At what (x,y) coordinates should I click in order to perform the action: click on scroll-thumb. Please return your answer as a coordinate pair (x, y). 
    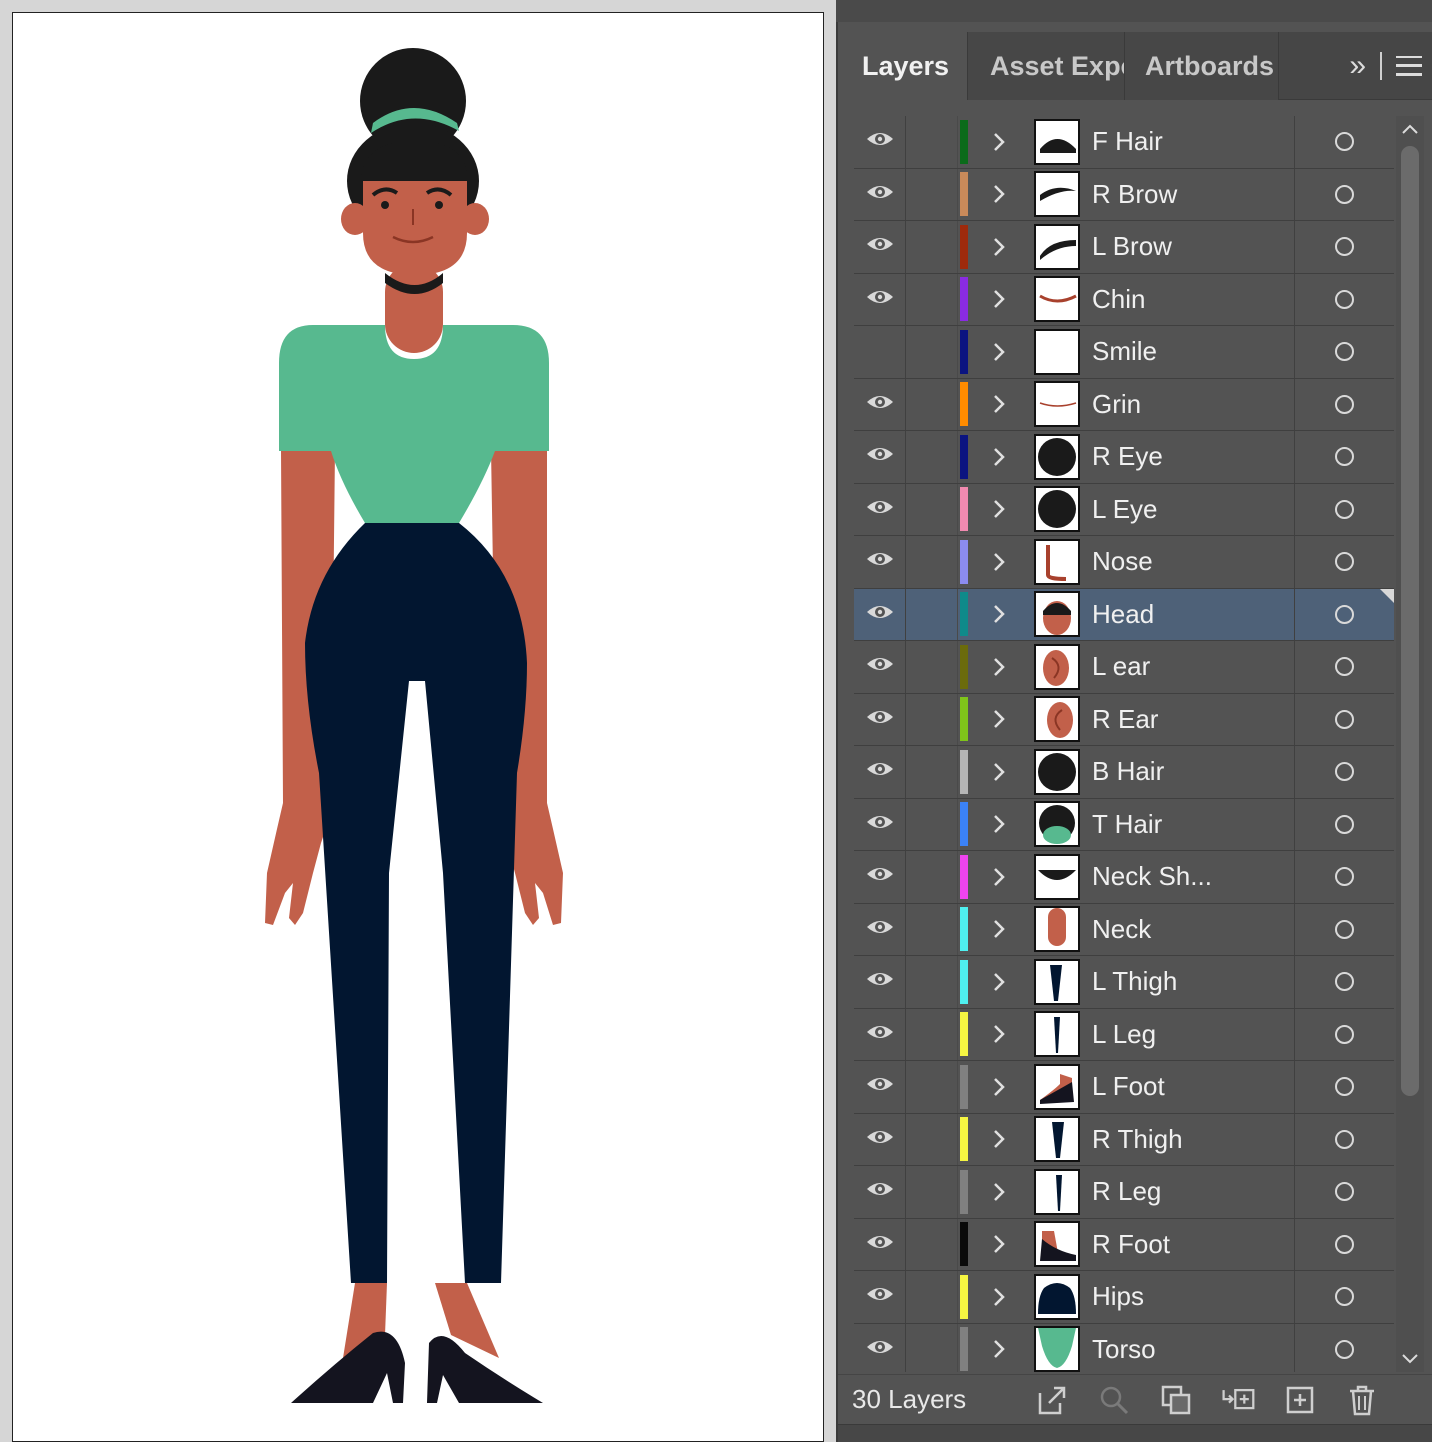
    Looking at the image, I should click on (1410, 621).